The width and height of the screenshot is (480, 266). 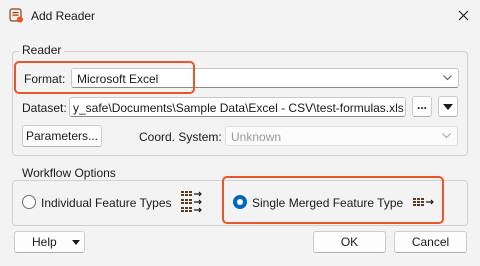 What do you see at coordinates (256, 137) in the screenshot?
I see `coord-system-value: Unknown` at bounding box center [256, 137].